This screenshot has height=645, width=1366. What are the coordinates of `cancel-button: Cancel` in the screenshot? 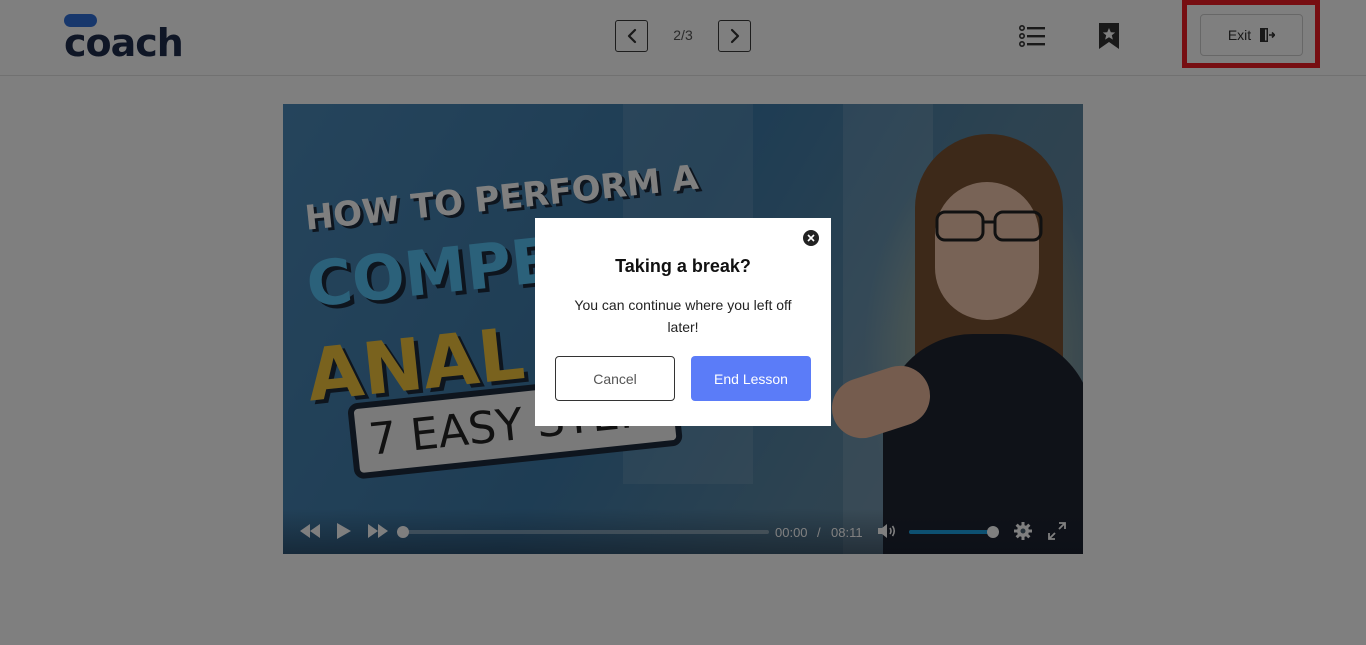 It's located at (615, 378).